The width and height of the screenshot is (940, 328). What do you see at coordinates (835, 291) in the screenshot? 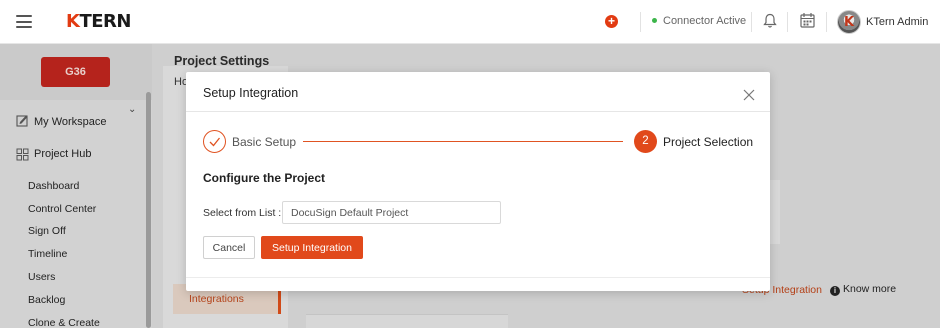
I see `info-icon: i` at bounding box center [835, 291].